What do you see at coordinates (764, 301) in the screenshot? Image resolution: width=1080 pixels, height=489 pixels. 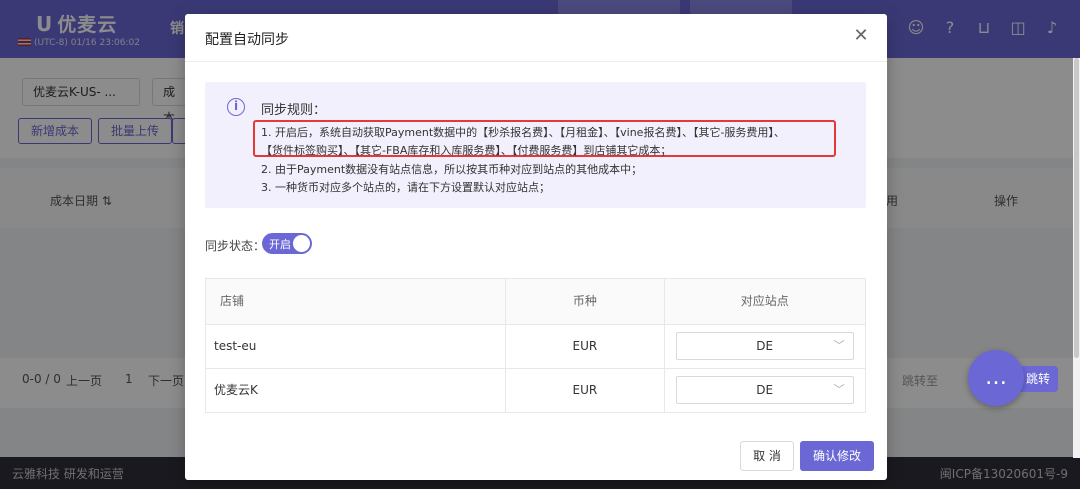 I see `header-site: 对应站点` at bounding box center [764, 301].